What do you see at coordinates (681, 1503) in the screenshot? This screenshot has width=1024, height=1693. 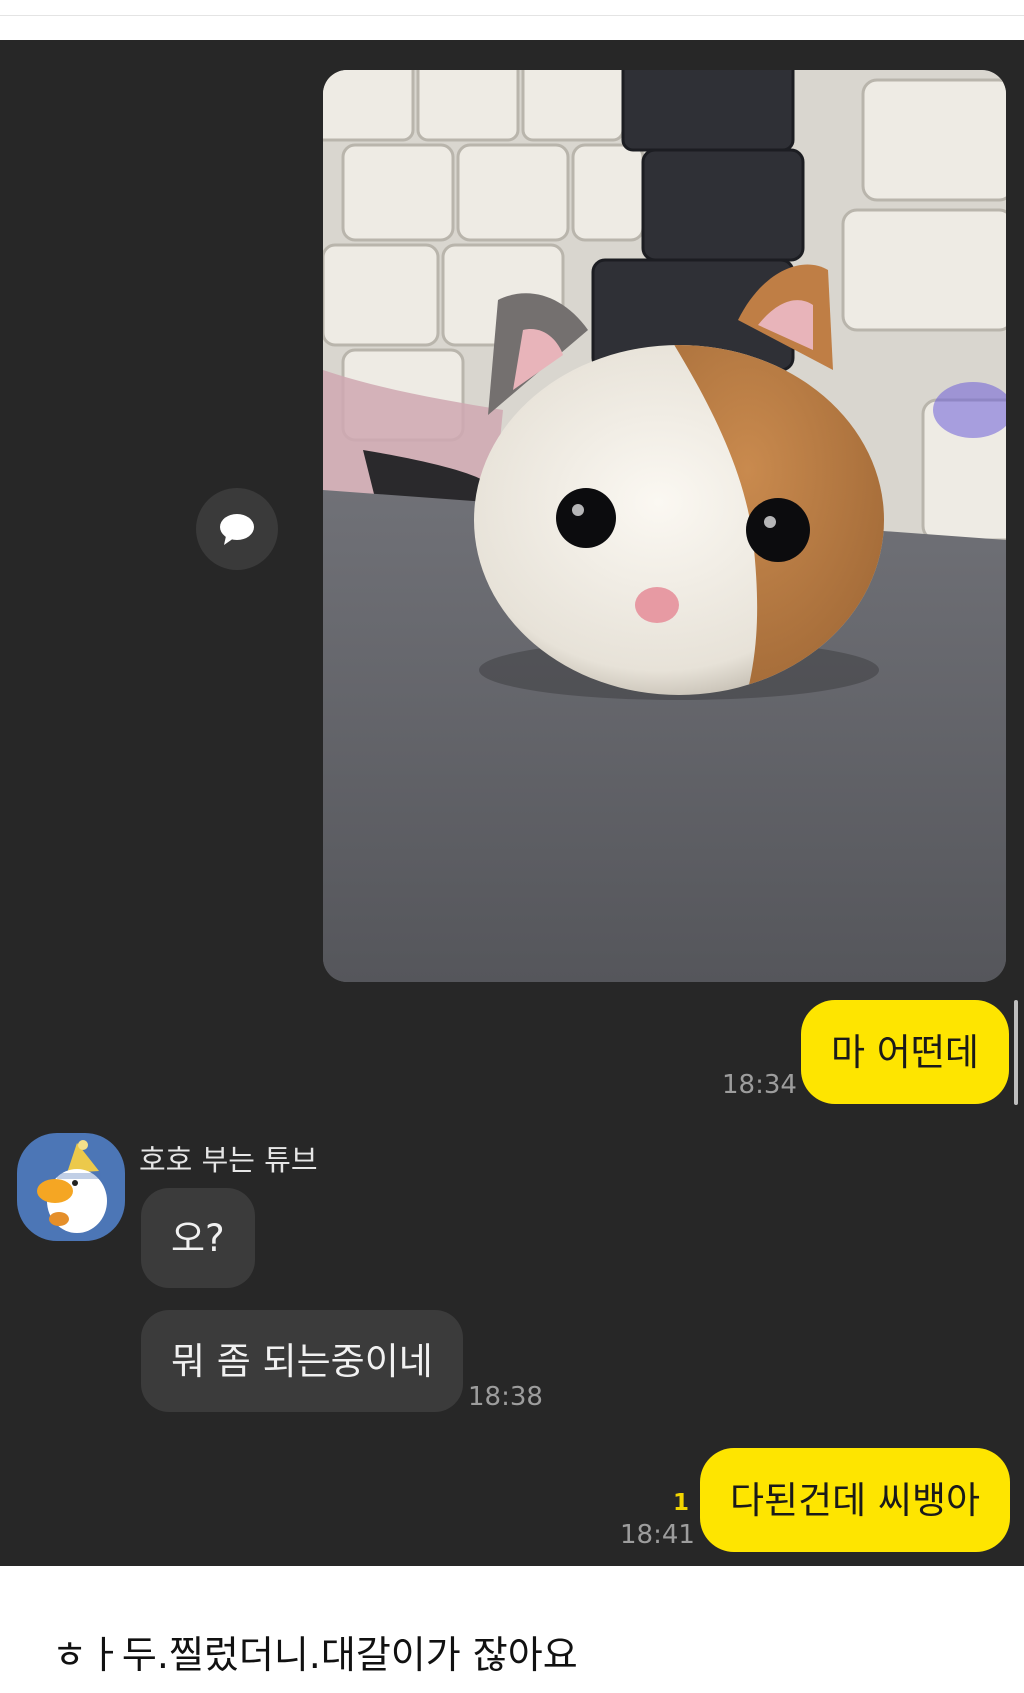 I see `unread-count: 1` at bounding box center [681, 1503].